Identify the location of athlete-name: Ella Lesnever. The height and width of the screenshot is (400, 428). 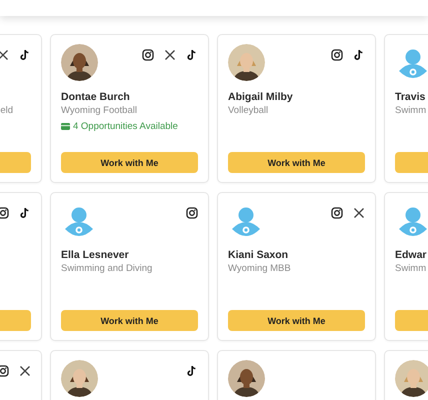
(95, 255).